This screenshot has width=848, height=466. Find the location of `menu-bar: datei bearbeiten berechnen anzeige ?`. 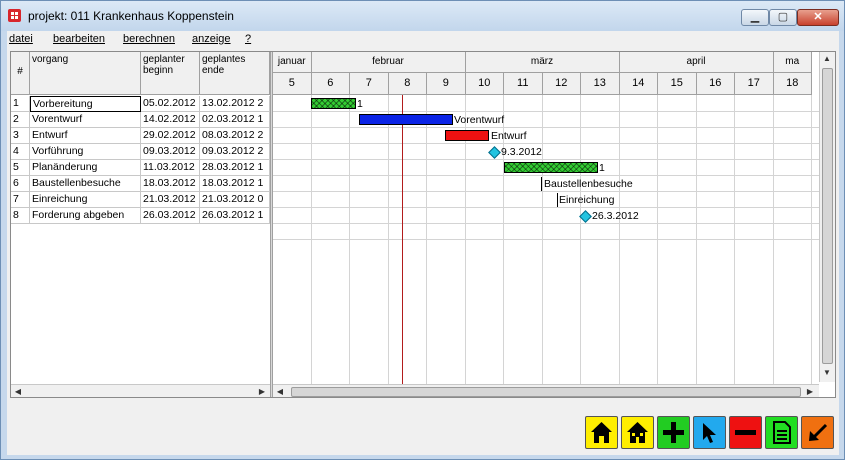

menu-bar: datei bearbeiten berechnen anzeige ? is located at coordinates (423, 40).